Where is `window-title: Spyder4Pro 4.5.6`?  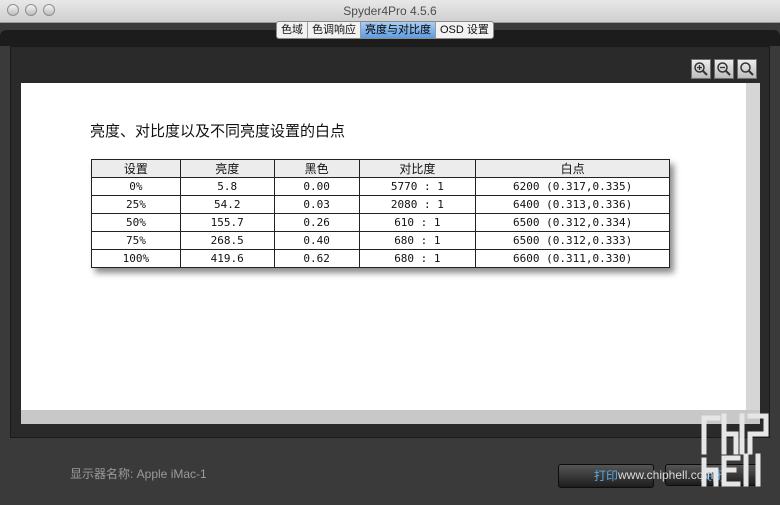
window-title: Spyder4Pro 4.5.6 is located at coordinates (390, 11).